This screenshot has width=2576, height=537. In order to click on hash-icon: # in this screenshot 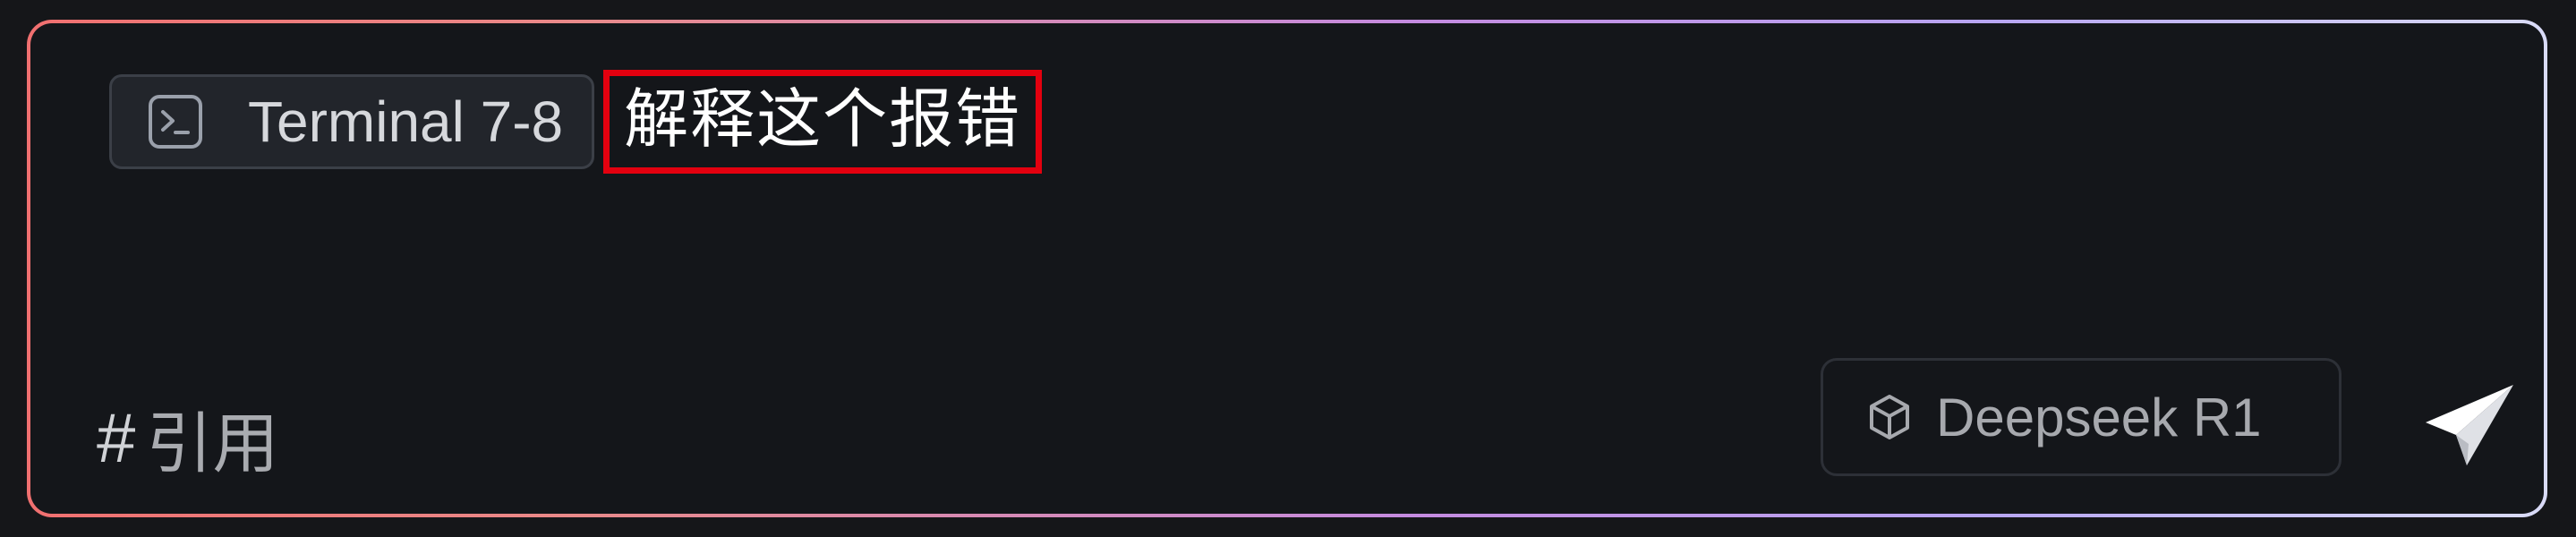, I will do `click(116, 437)`.